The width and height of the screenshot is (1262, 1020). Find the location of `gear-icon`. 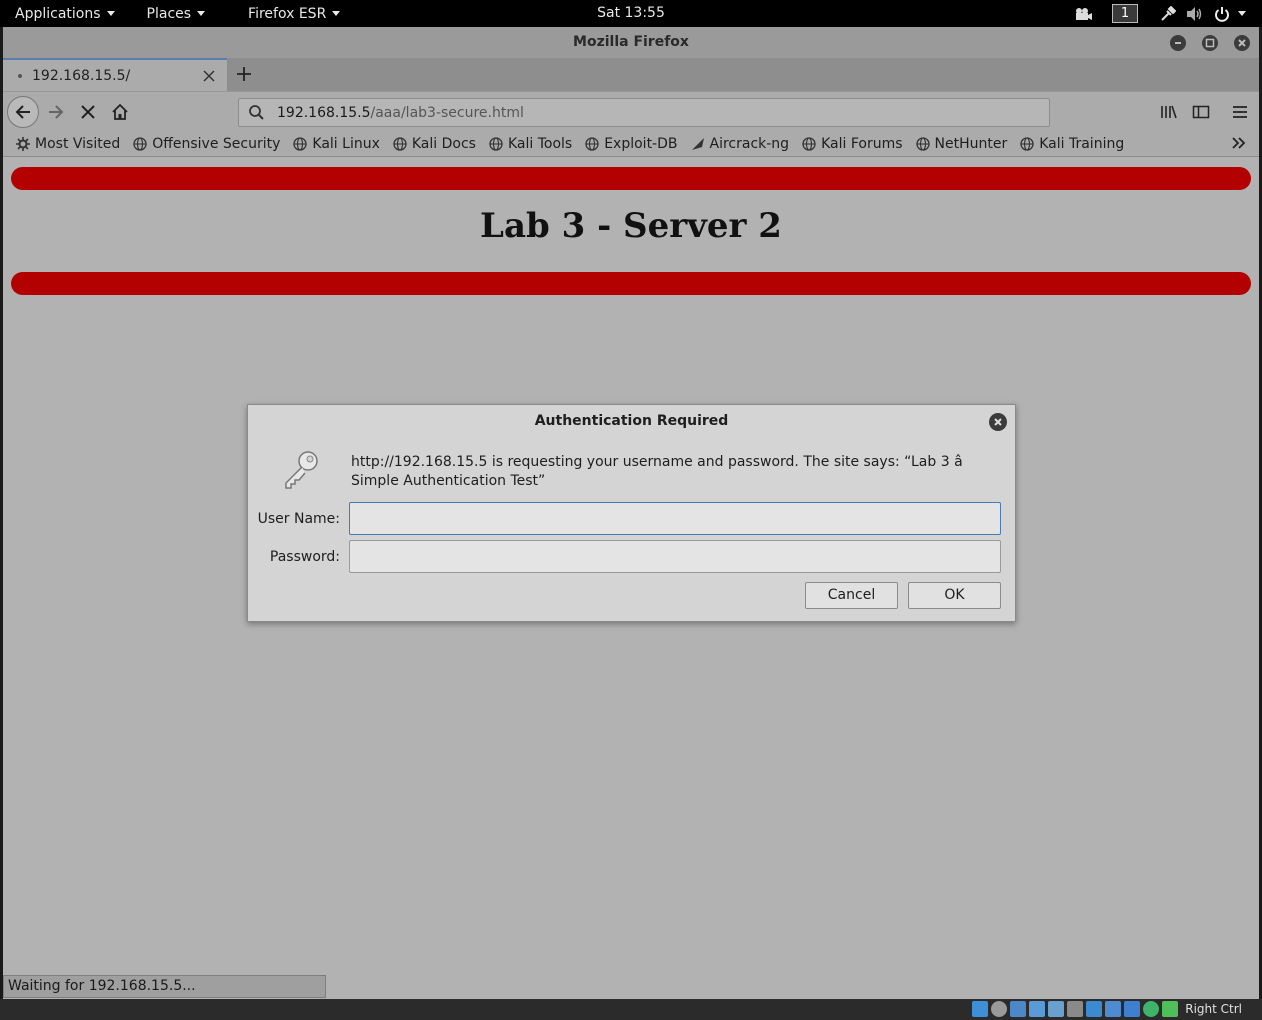

gear-icon is located at coordinates (23, 144).